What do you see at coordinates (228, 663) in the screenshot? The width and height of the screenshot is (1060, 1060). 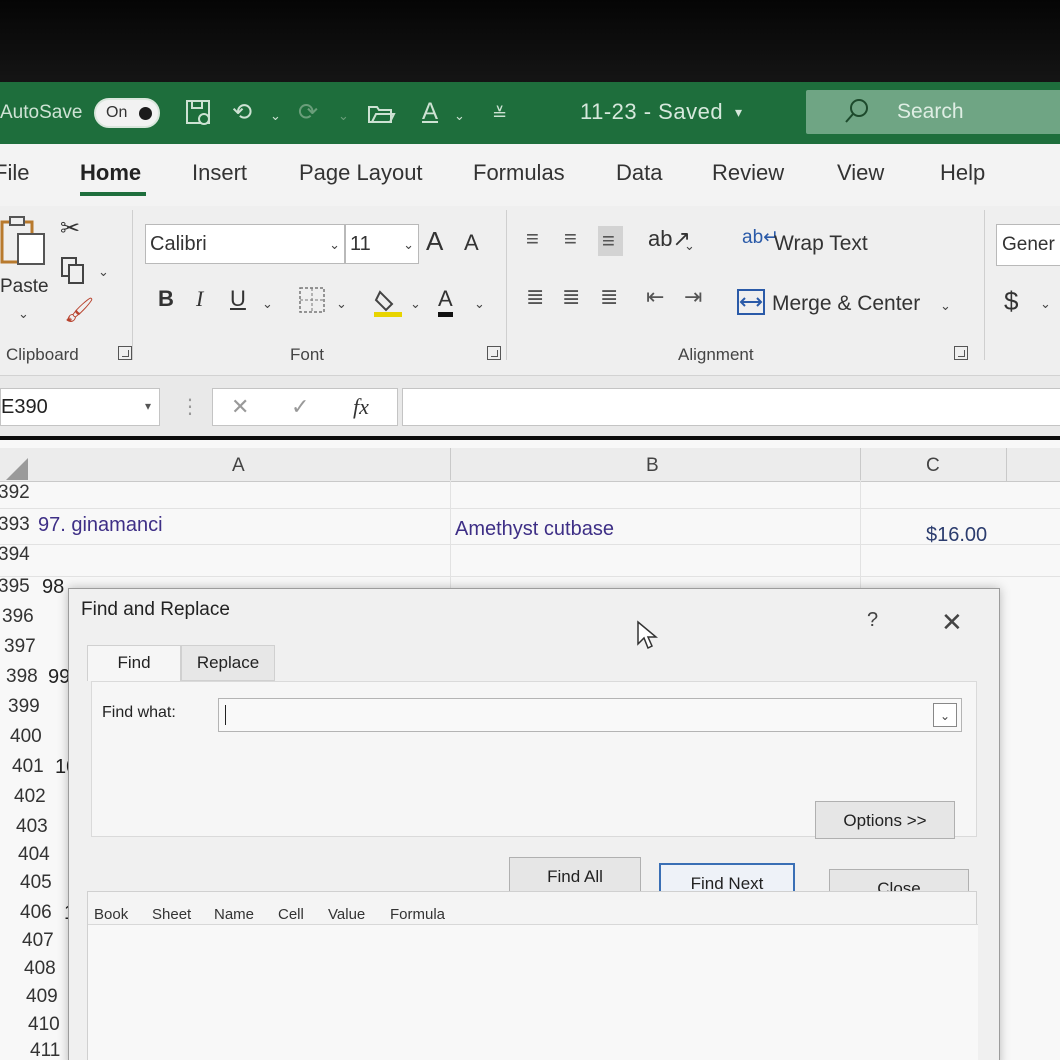 I see `tab-replace: Replace` at bounding box center [228, 663].